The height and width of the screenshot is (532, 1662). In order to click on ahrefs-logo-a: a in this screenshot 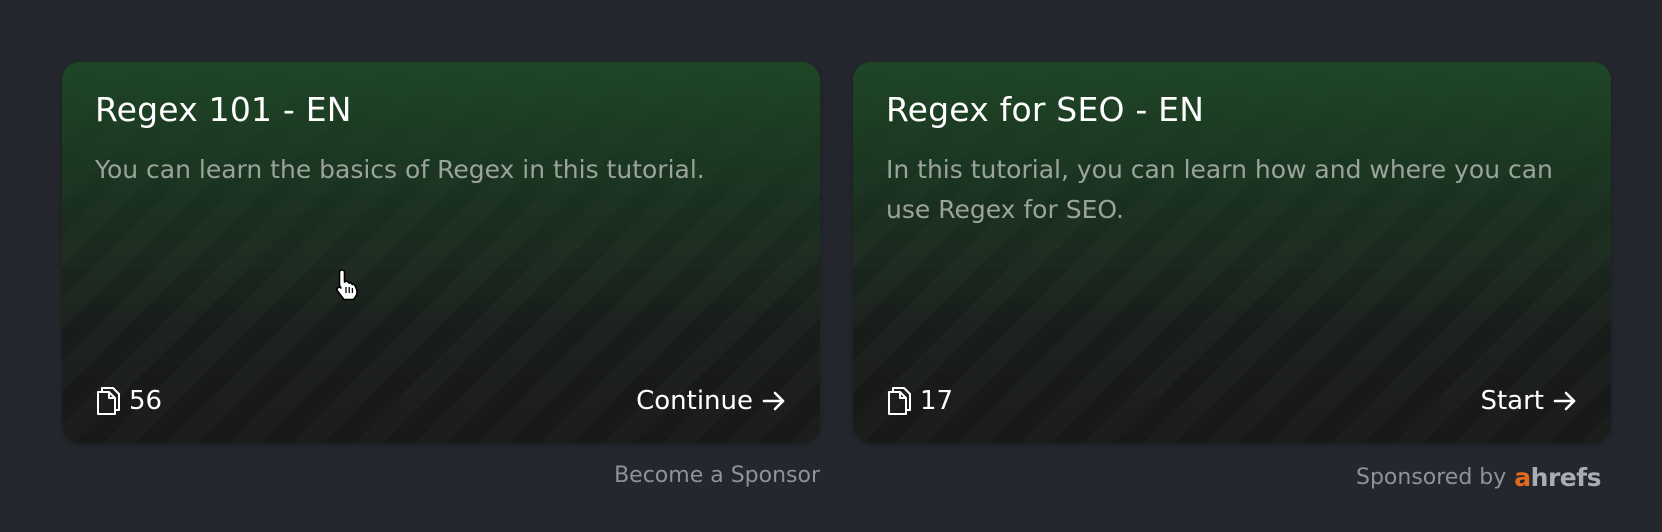, I will do `click(1522, 477)`.